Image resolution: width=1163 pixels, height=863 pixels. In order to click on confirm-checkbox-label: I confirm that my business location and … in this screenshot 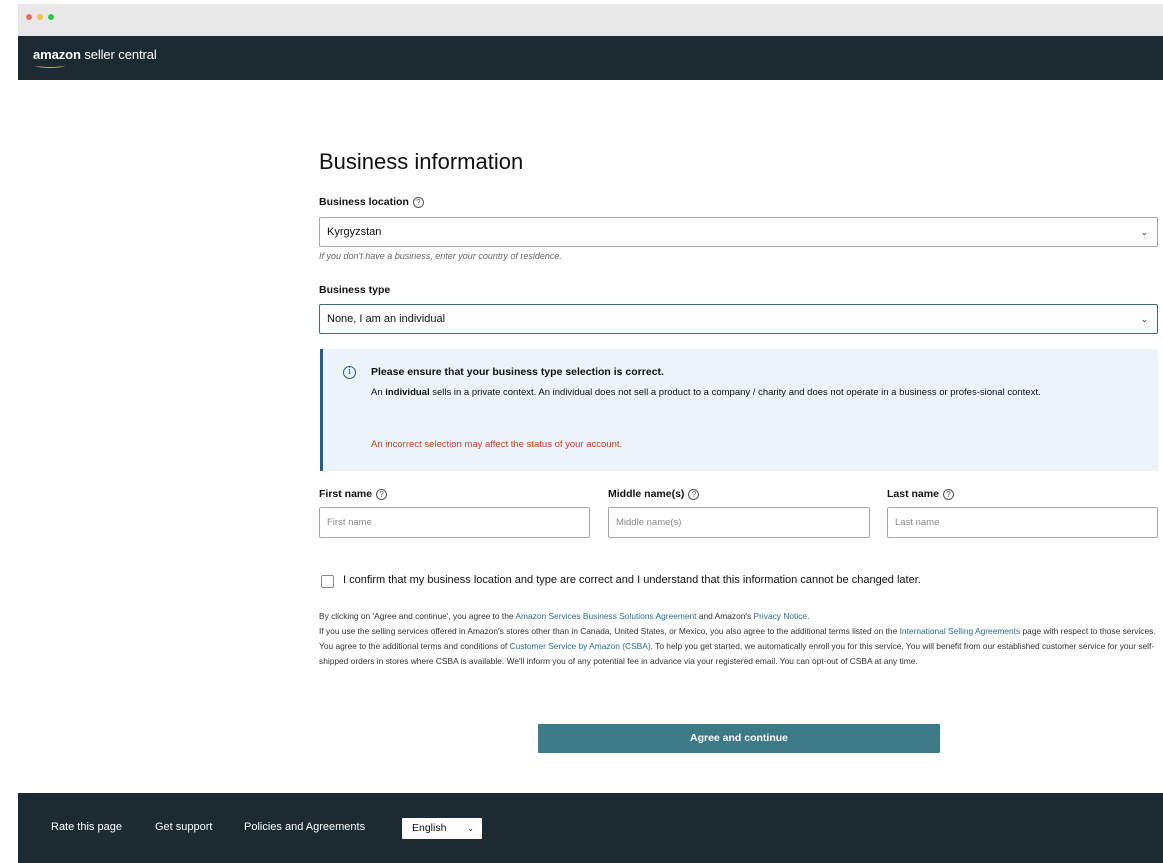, I will do `click(632, 580)`.